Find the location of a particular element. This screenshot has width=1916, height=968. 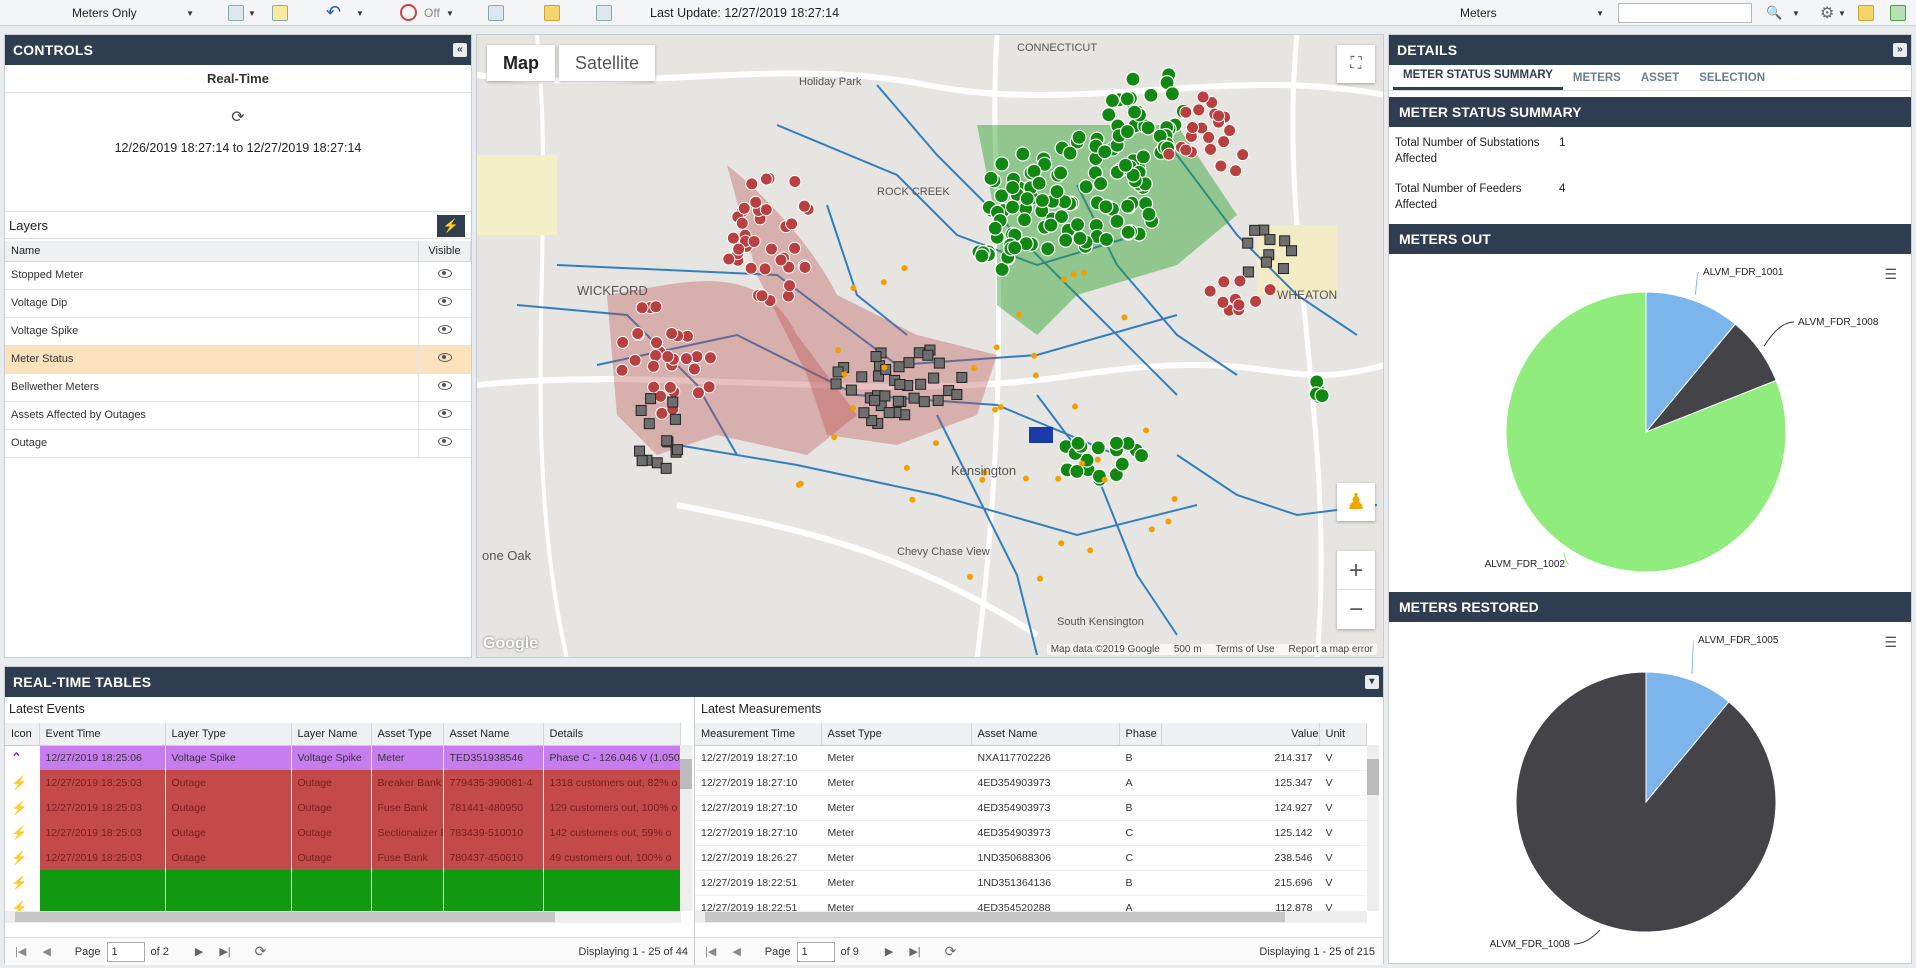

last-page-icon: ▶| is located at coordinates (914, 951).